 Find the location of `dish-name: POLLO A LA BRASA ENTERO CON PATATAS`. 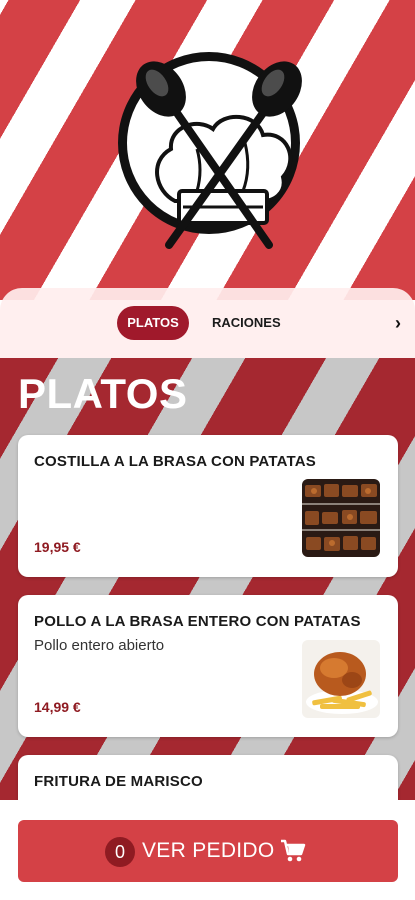

dish-name: POLLO A LA BRASA ENTERO CON PATATAS is located at coordinates (197, 621).